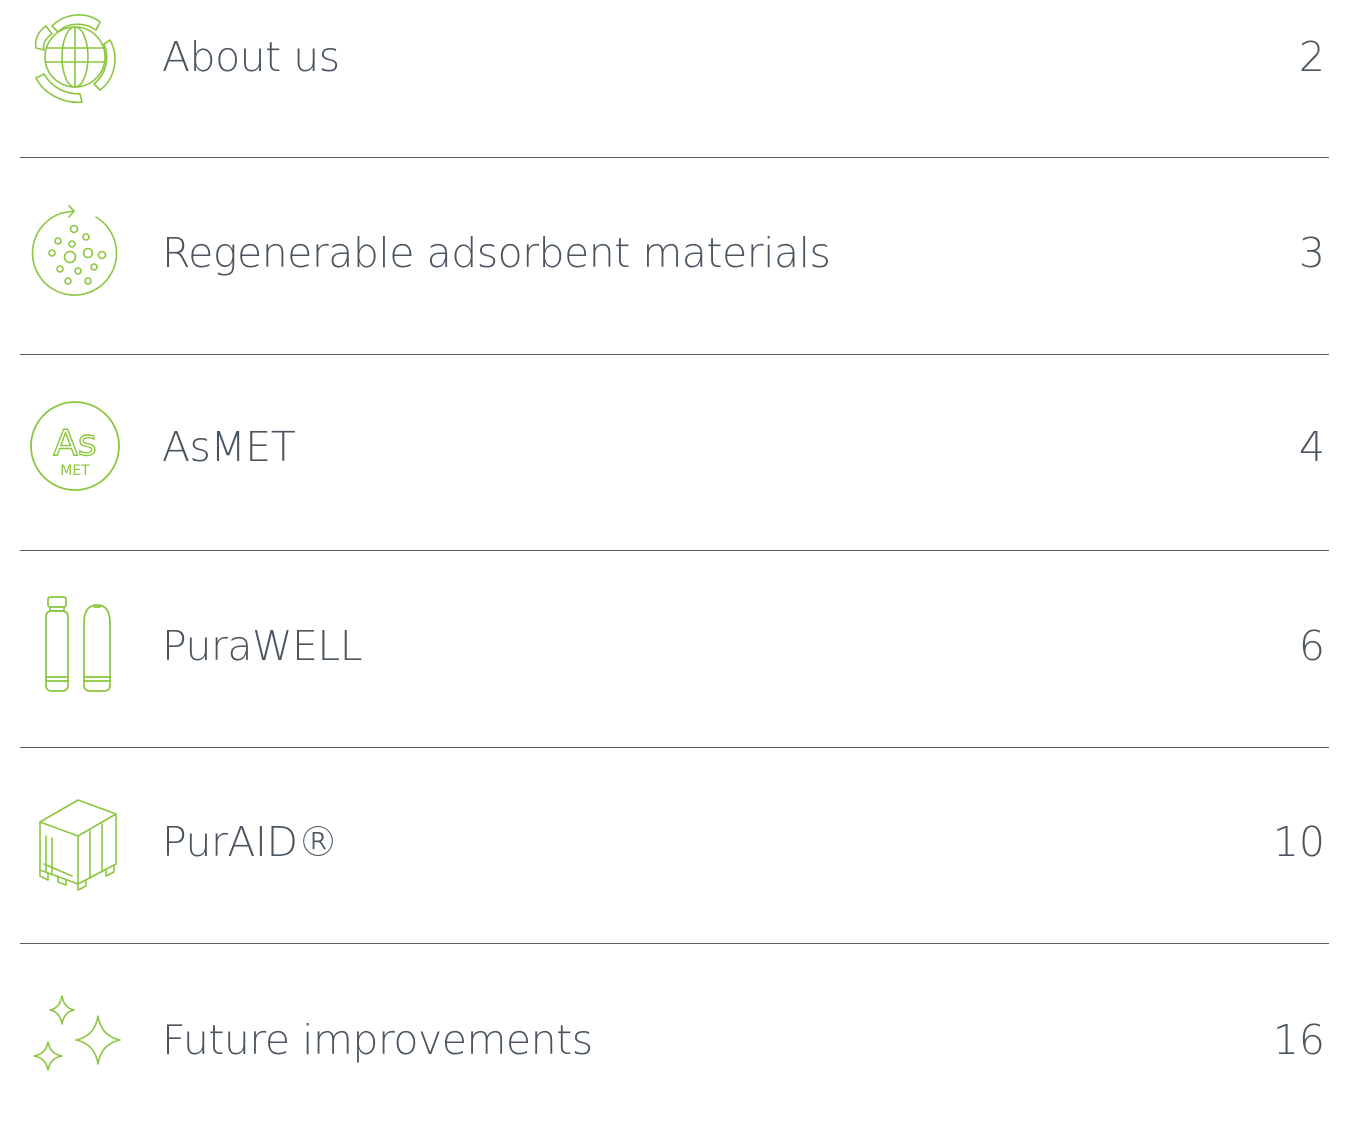 The height and width of the screenshot is (1141, 1368). Describe the element at coordinates (75, 471) in the screenshot. I see `svg-text: MET` at that location.